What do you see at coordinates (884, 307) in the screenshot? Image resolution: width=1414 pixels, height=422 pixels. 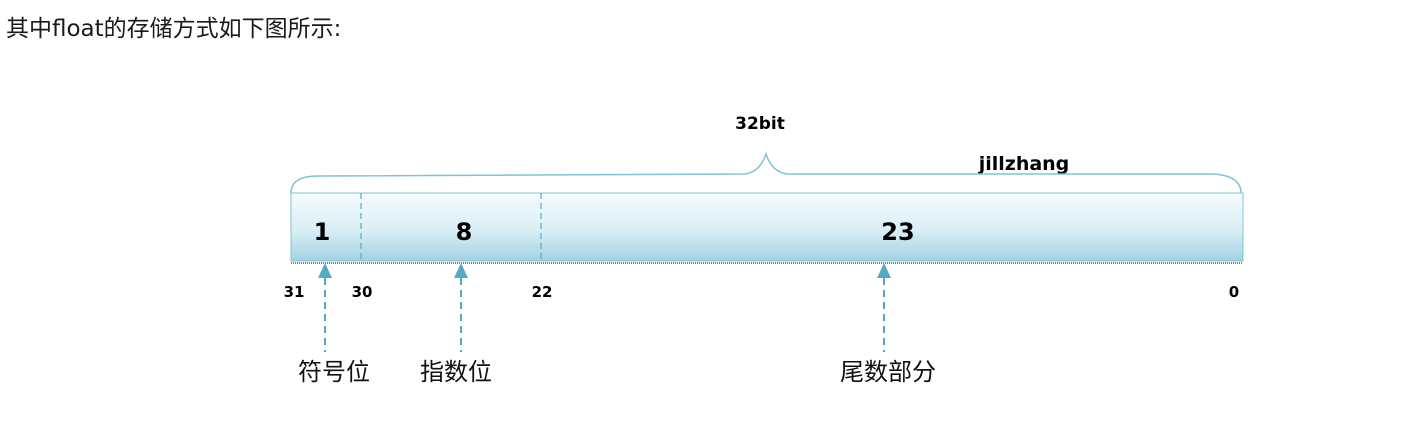 I see `arrow-mantissa` at bounding box center [884, 307].